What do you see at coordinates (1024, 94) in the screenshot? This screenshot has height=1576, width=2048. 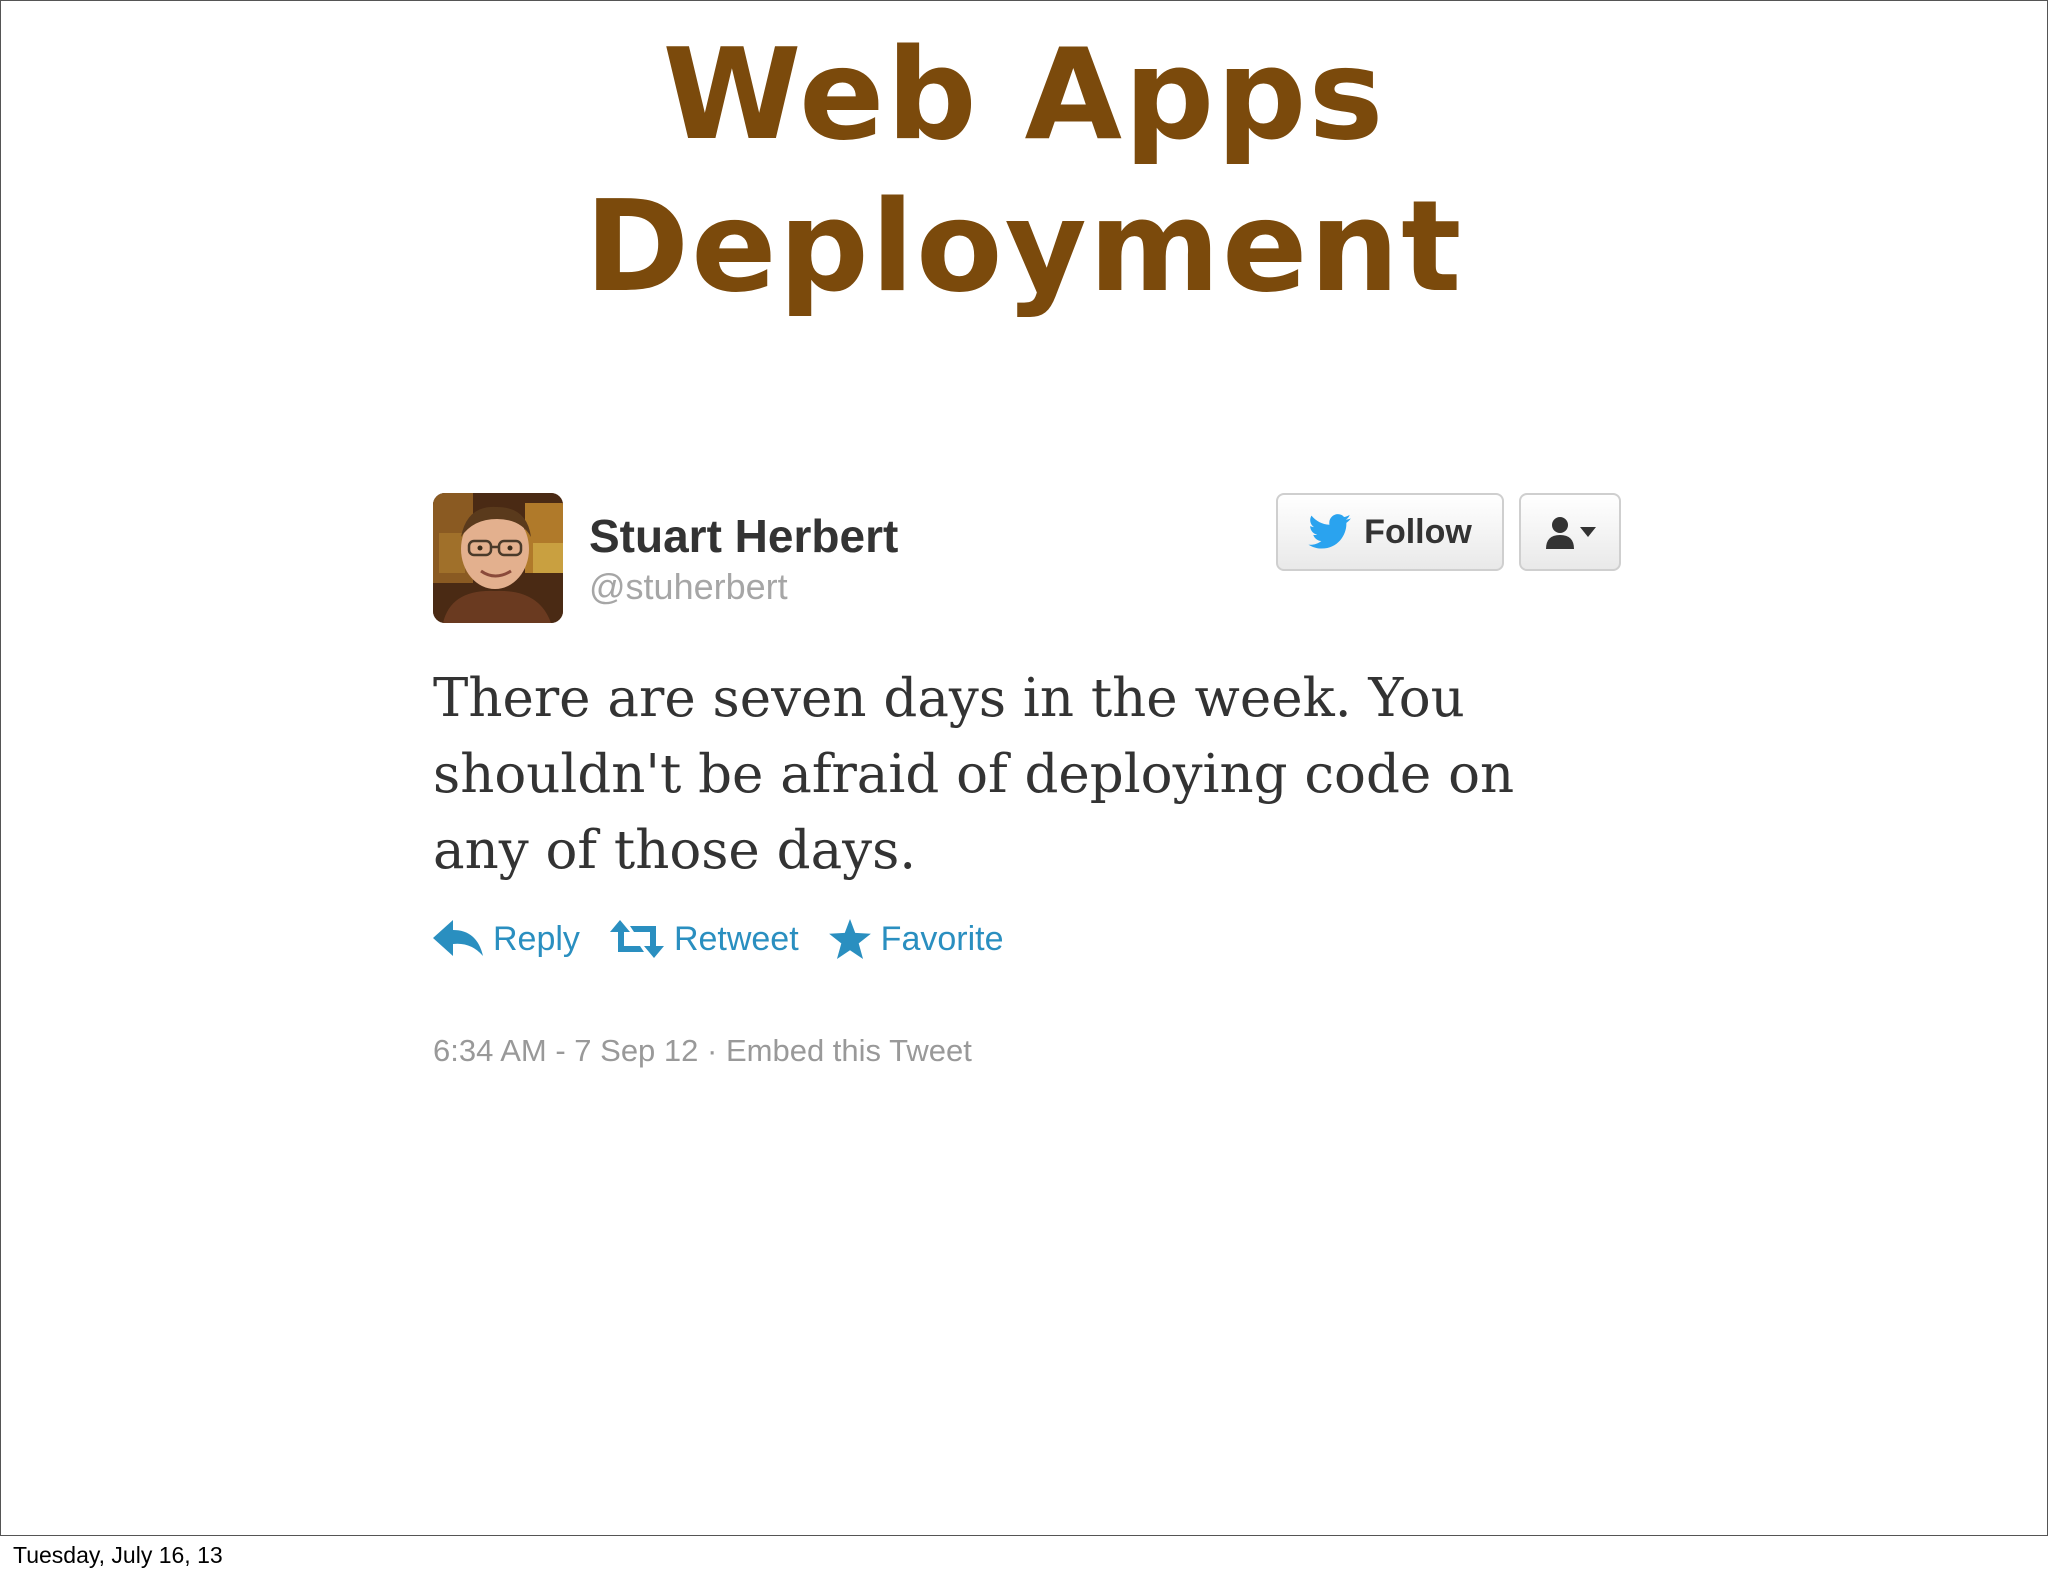 I see `slide-title-line-1: Web Apps` at bounding box center [1024, 94].